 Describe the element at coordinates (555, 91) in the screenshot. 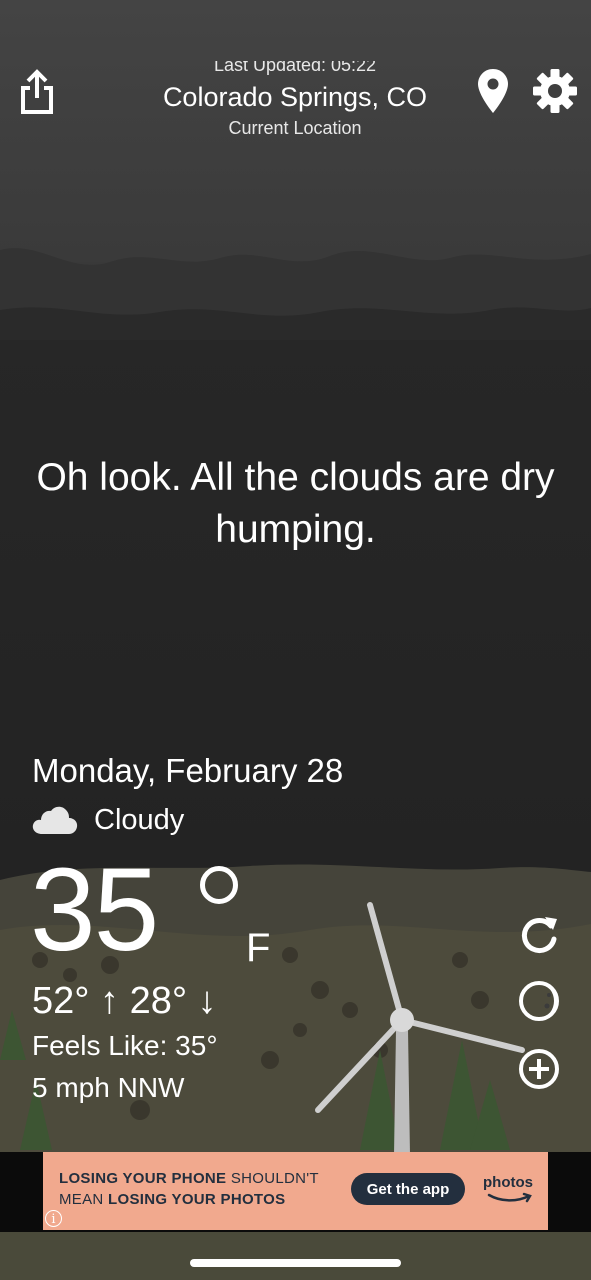

I see `gear-icon` at that location.